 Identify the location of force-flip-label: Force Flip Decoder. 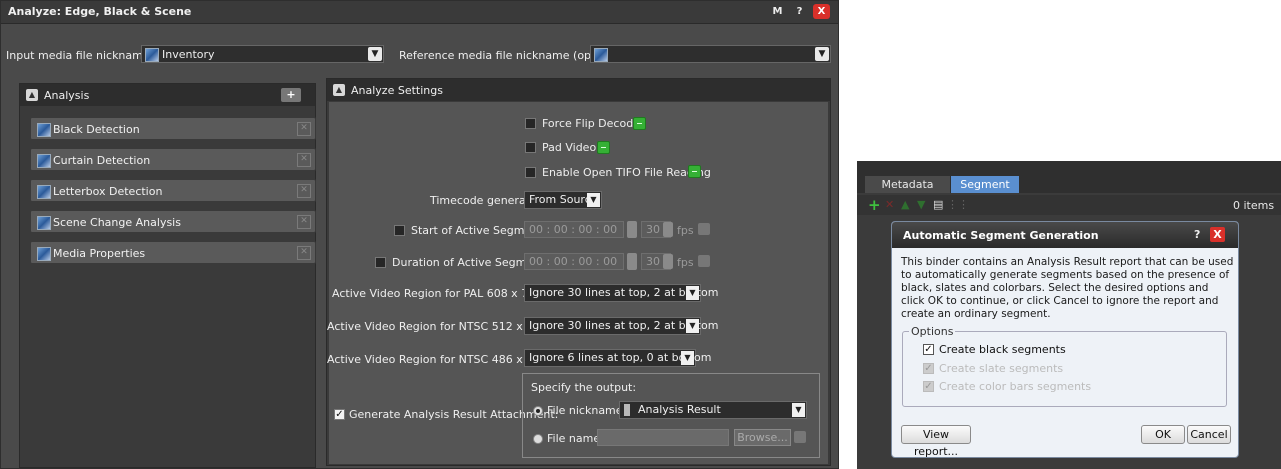
(593, 123).